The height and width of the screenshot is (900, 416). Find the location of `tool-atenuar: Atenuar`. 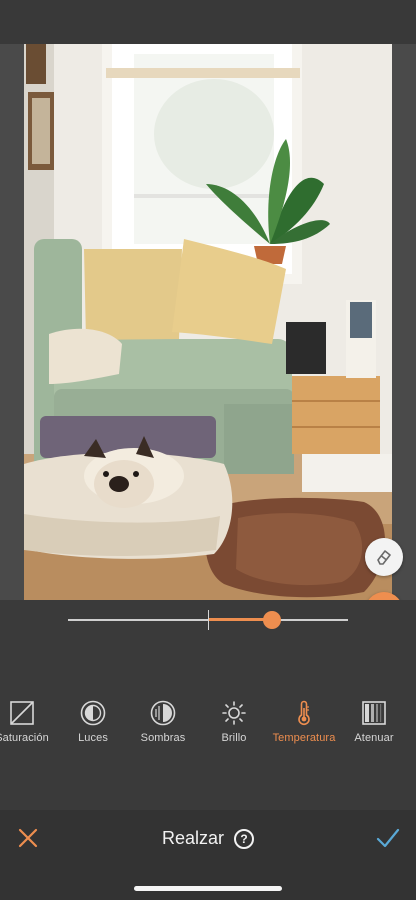

tool-atenuar: Atenuar is located at coordinates (372, 722).